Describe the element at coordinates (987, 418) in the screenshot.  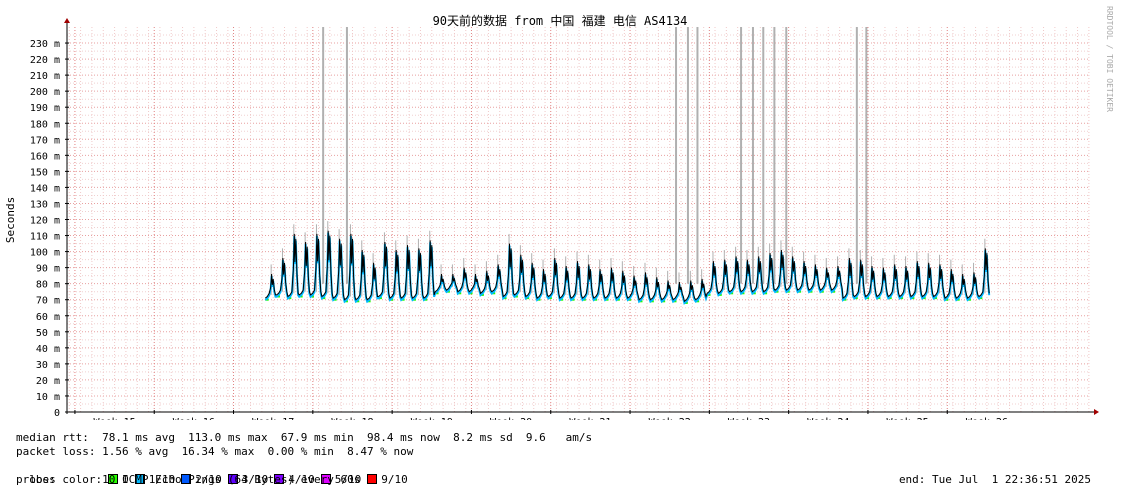
I see `x-tick-label: Week 26` at that location.